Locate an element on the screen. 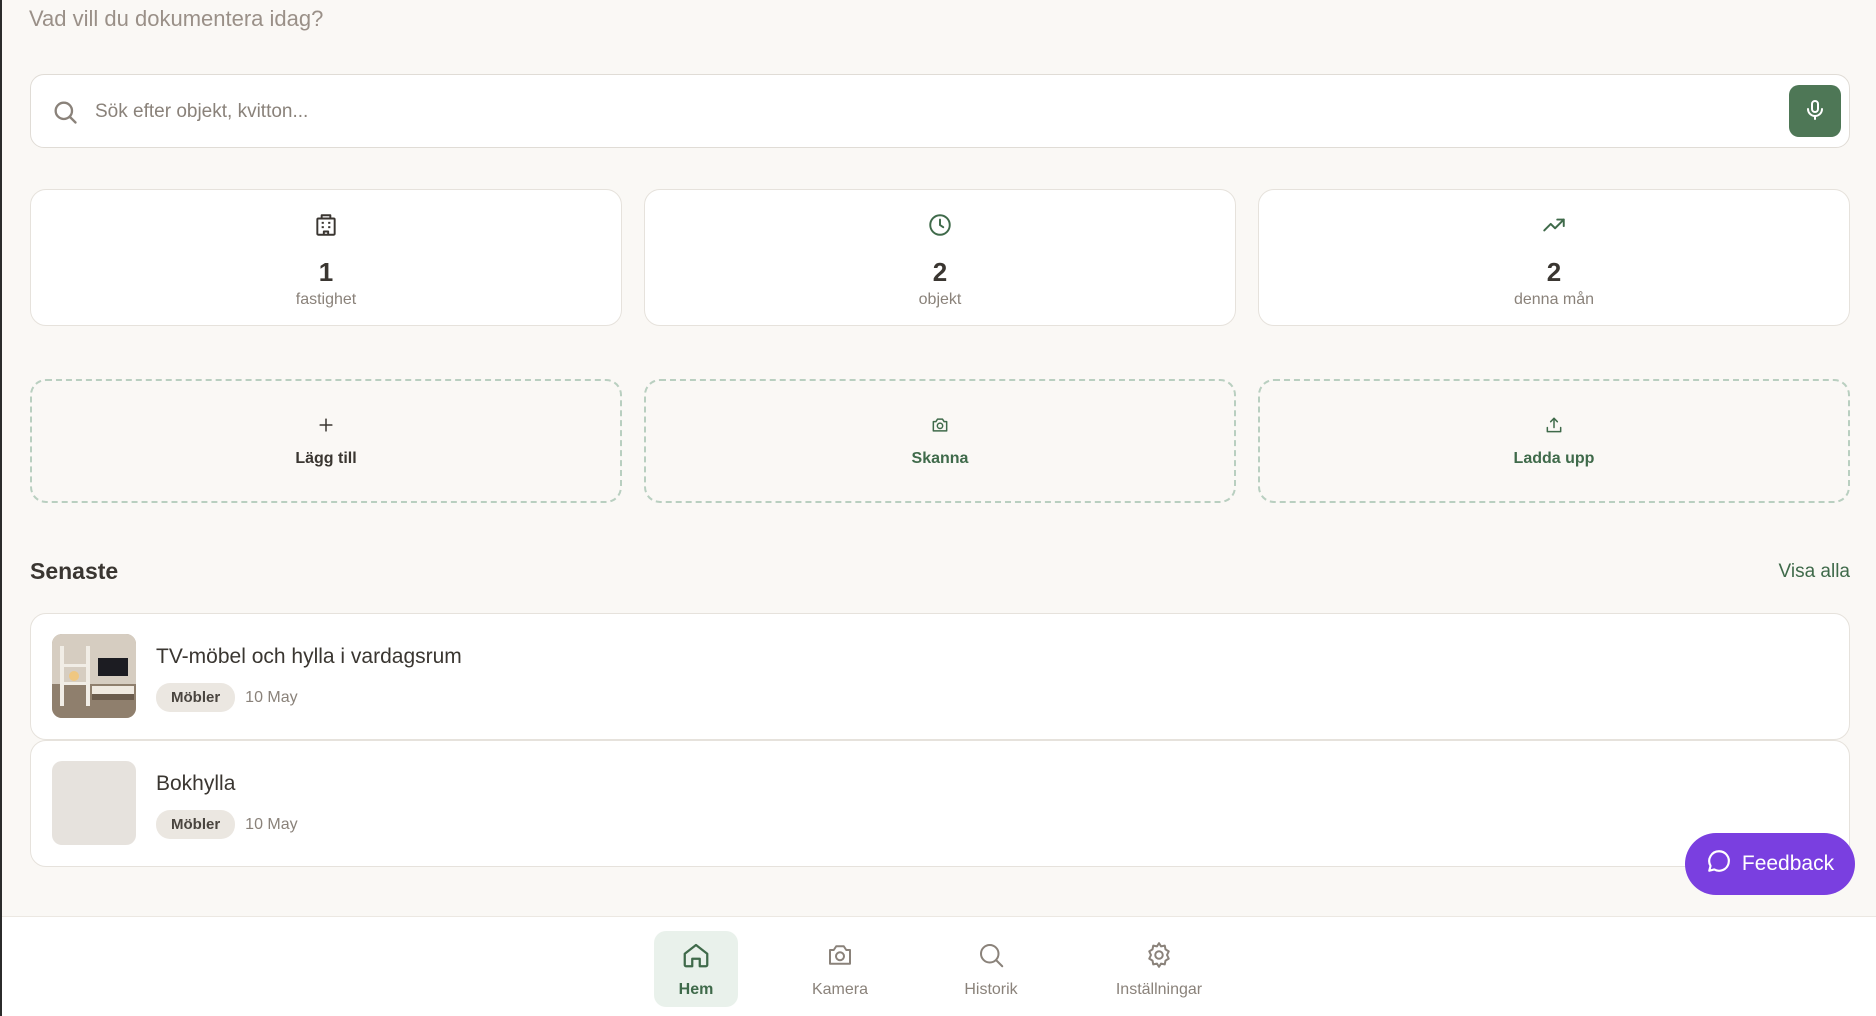  item-thumbnail-placeholder is located at coordinates (94, 803).